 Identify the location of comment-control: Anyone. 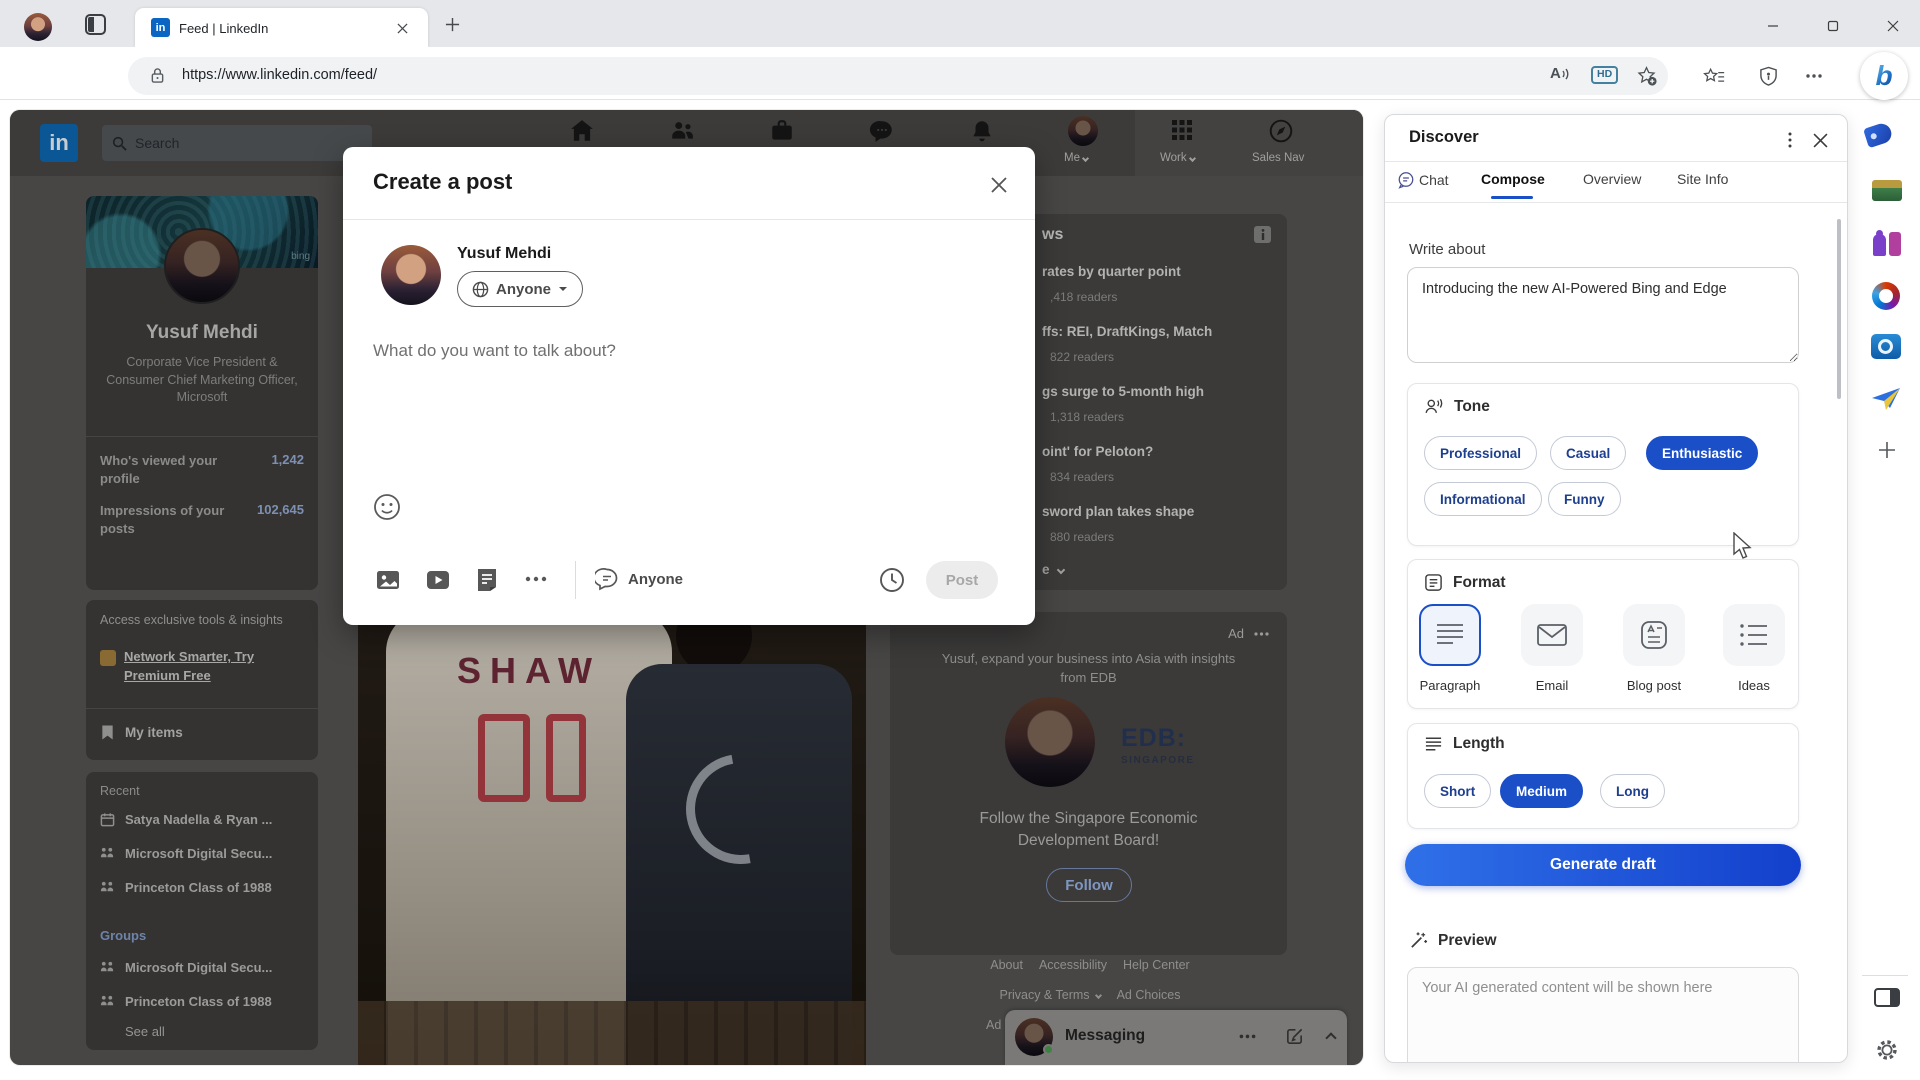
(639, 579).